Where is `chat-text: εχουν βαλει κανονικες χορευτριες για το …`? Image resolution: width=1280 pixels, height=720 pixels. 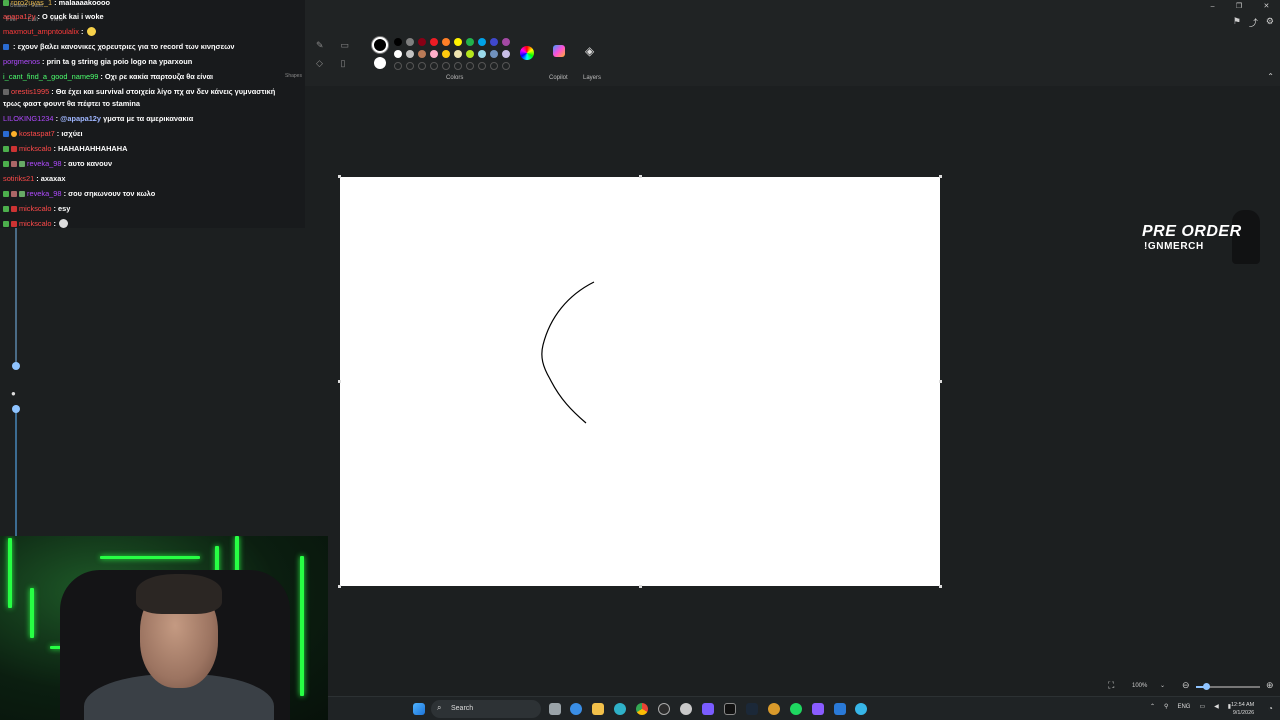
chat-text: εχουν βαλει κανονικες χορευτριες για το … is located at coordinates (126, 46).